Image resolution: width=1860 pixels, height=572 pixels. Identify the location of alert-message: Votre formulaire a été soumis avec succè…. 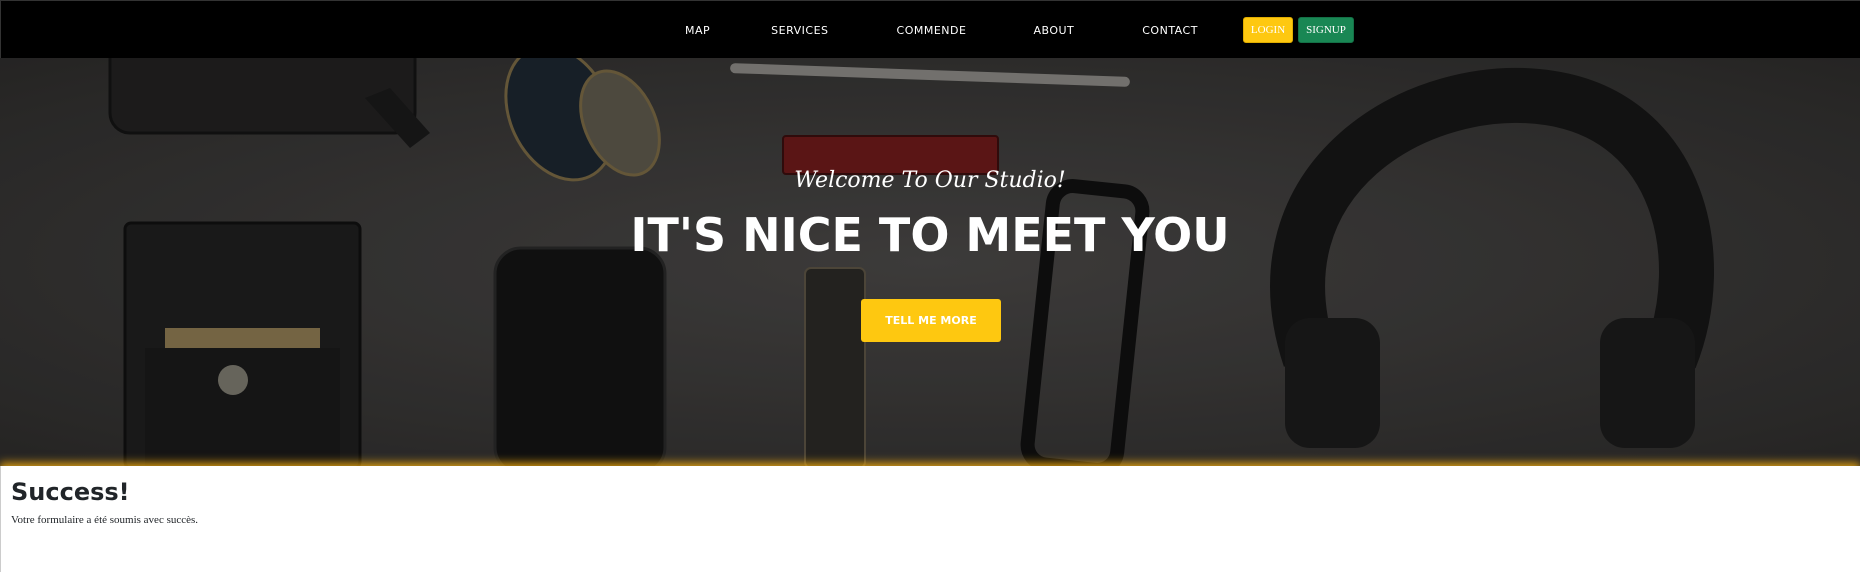
(105, 520).